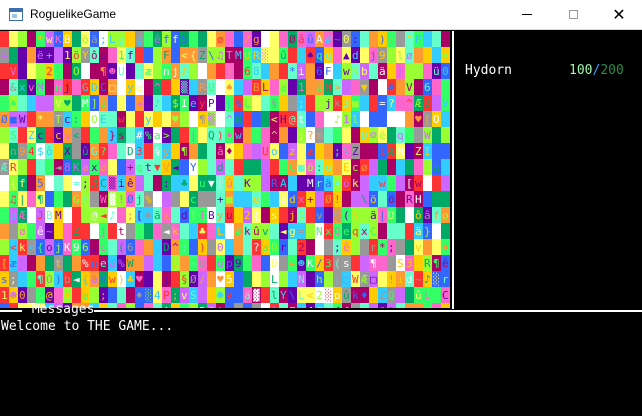 This screenshot has width=642, height=416. What do you see at coordinates (265, 247) in the screenshot?
I see `map-tile-glyph: a` at bounding box center [265, 247].